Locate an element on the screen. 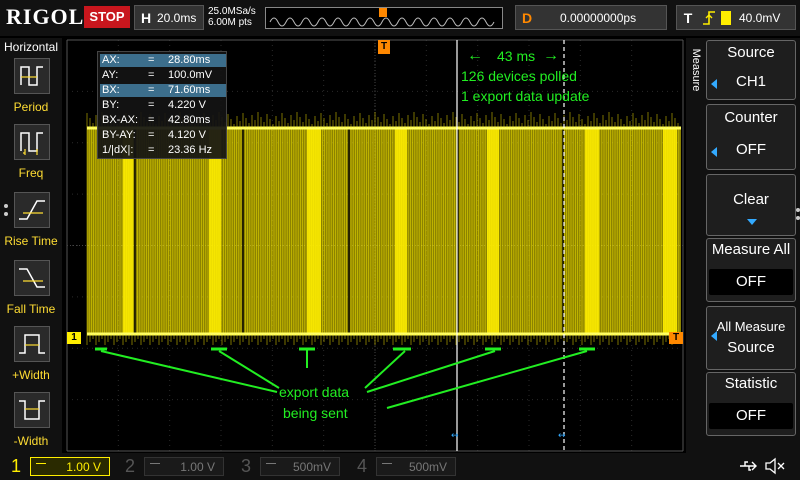 This screenshot has width=800, height=480. positive-width-icon is located at coordinates (32, 344).